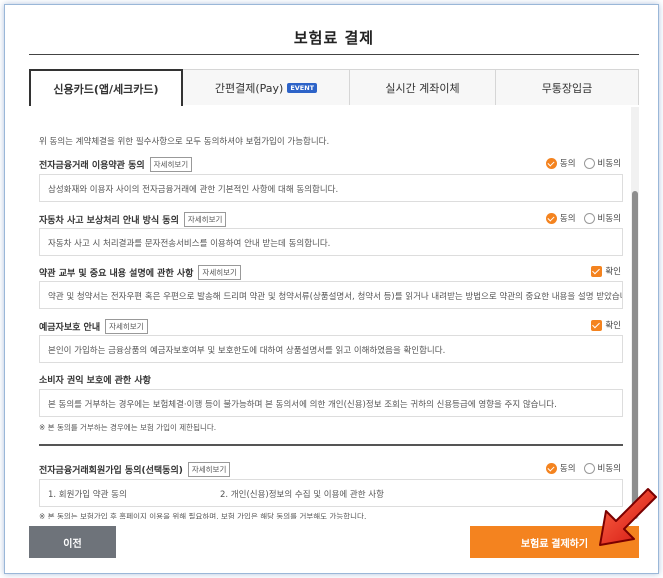  Describe the element at coordinates (111, 471) in the screenshot. I see `section-title-text: 전자금융거래회원가입 동의(선택동의)` at that location.